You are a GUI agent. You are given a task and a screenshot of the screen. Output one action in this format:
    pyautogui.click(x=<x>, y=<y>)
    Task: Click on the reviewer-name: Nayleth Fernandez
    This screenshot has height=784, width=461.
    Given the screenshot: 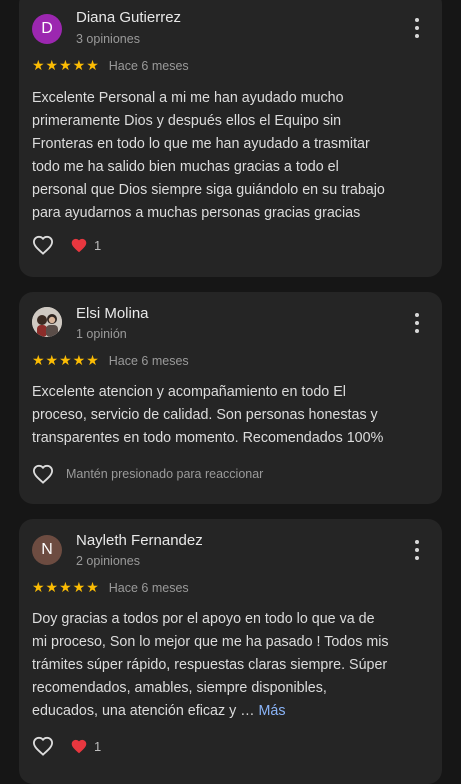 What is the action you would take?
    pyautogui.click(x=139, y=540)
    